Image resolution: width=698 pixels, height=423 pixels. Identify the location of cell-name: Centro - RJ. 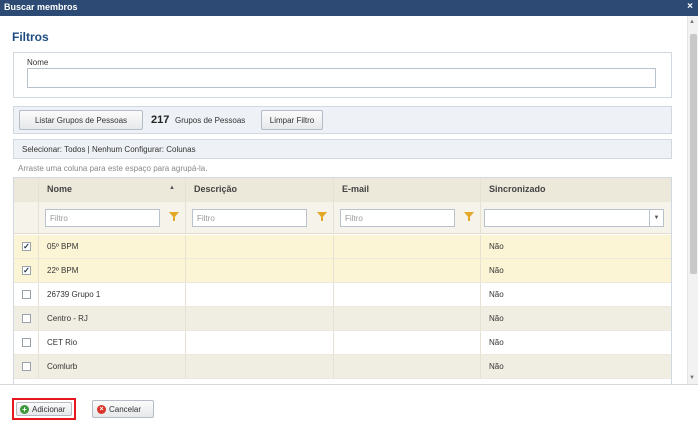
(112, 318).